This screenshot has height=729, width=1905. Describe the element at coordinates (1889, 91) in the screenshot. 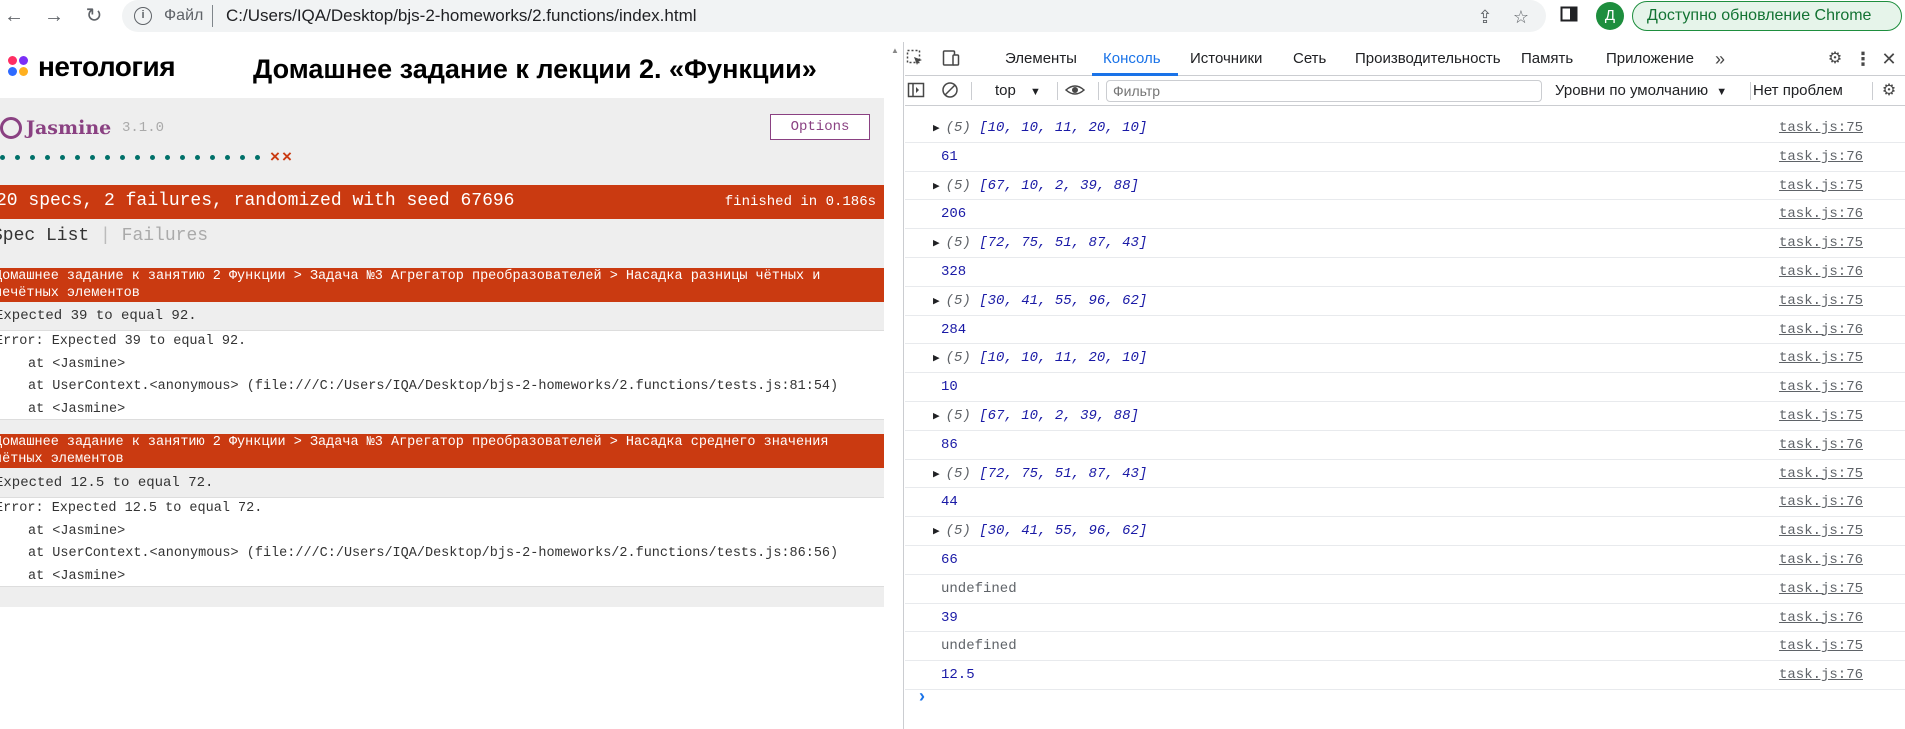

I see `console-settings-gear-icon: ⚙` at that location.